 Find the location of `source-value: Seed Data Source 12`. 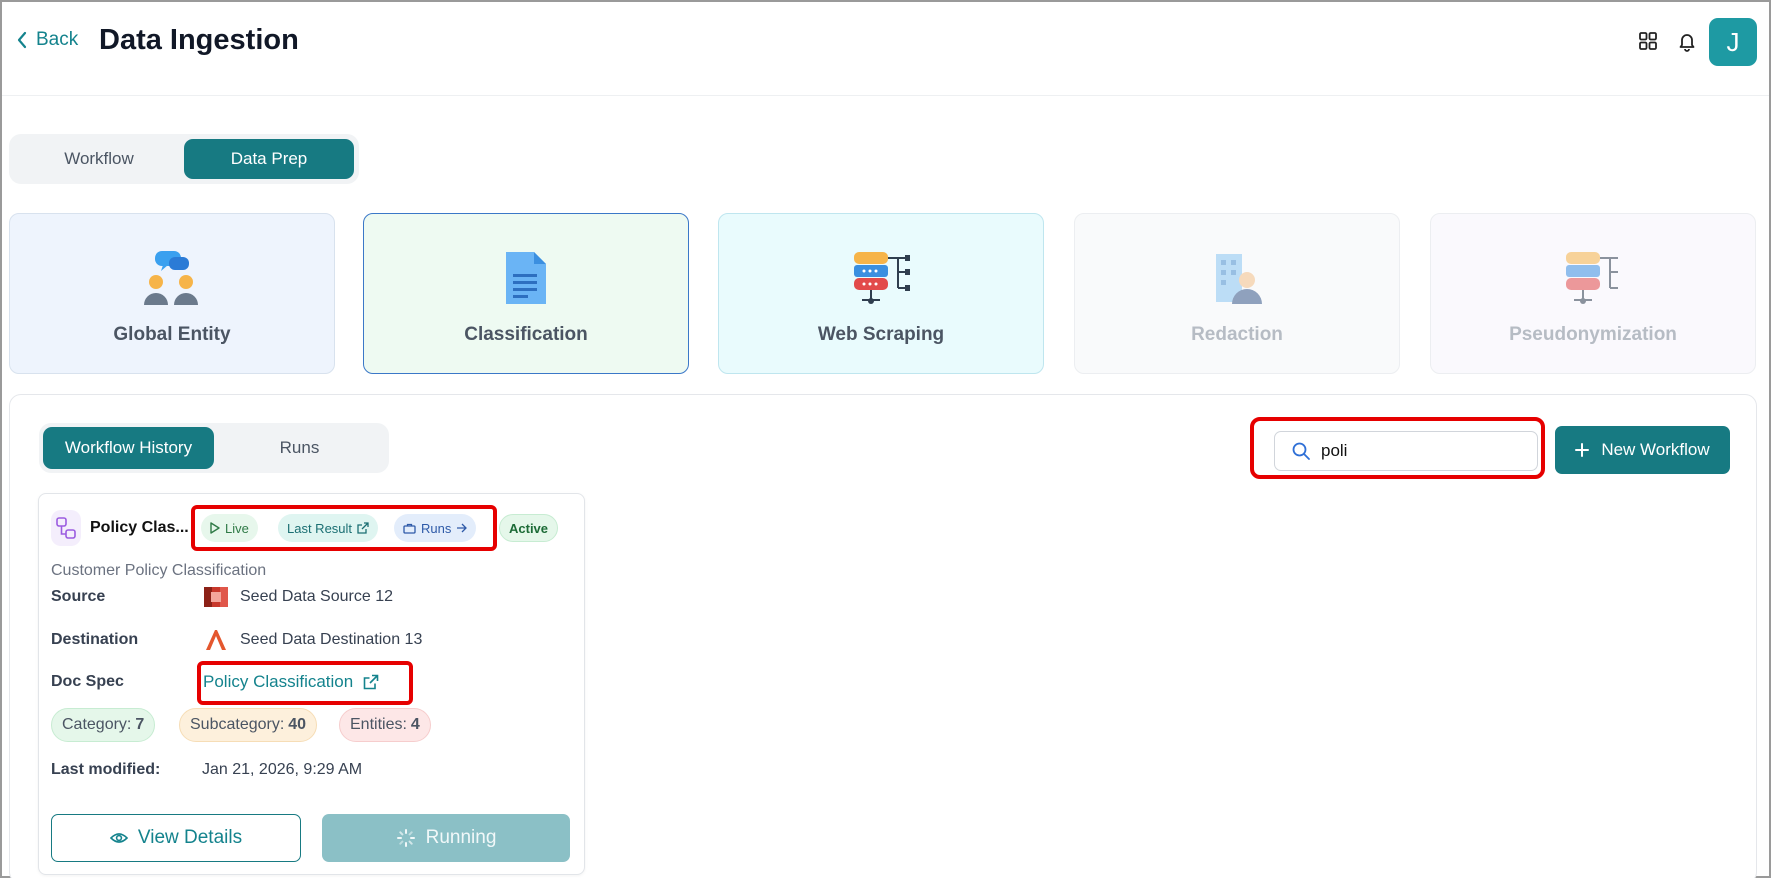

source-value: Seed Data Source 12 is located at coordinates (316, 596).